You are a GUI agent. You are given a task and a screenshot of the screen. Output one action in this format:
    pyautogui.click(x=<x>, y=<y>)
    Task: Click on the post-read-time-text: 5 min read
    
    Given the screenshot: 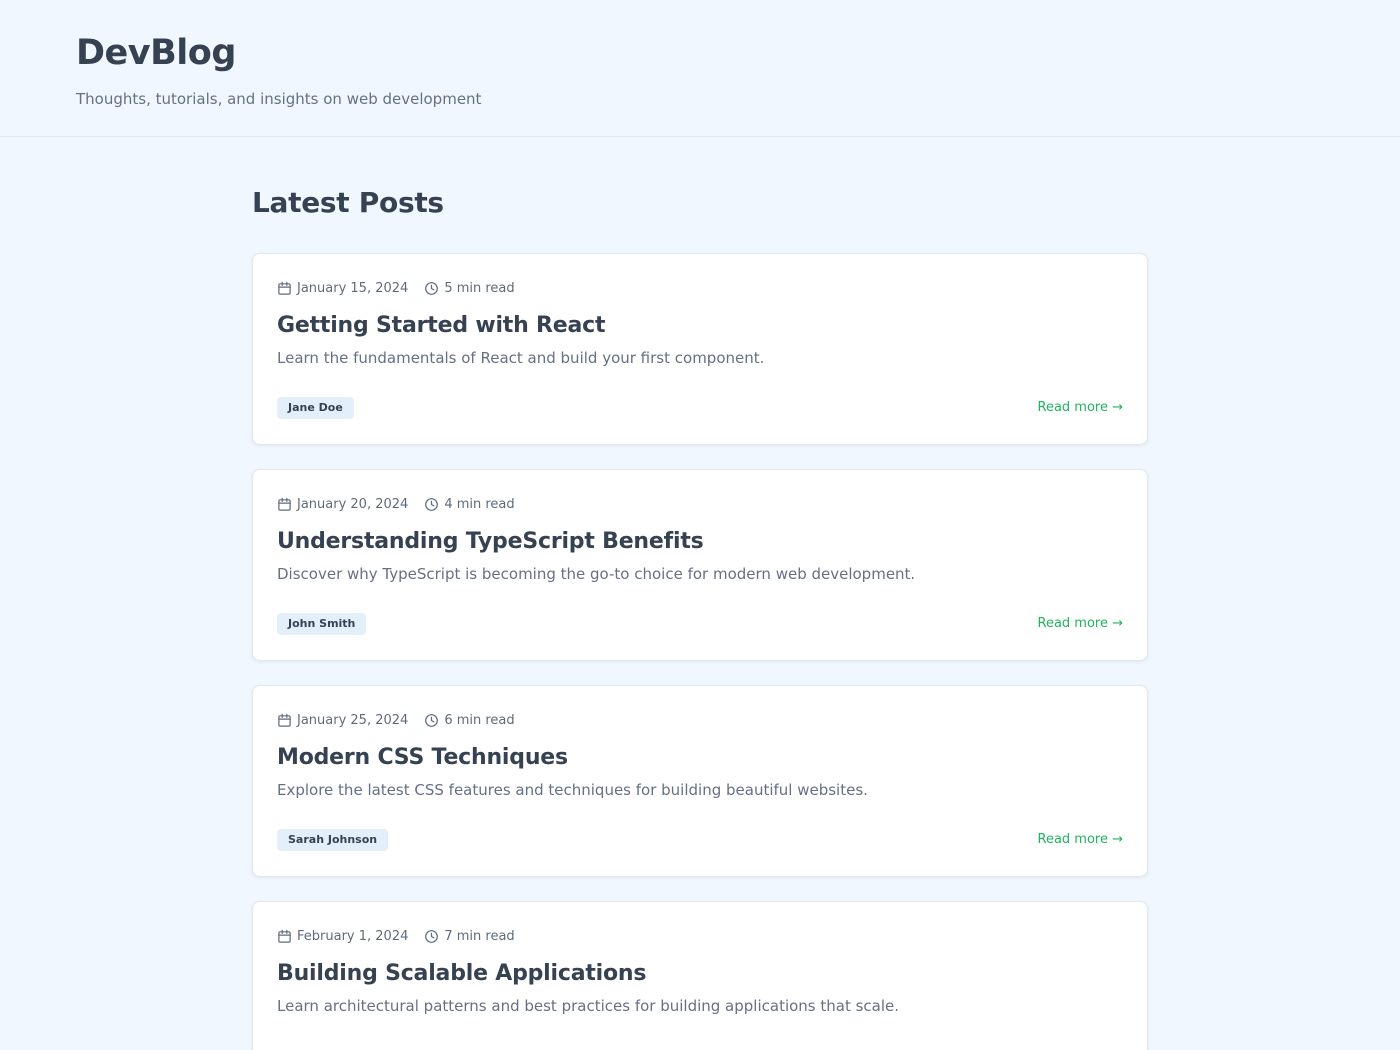 What is the action you would take?
    pyautogui.click(x=479, y=288)
    